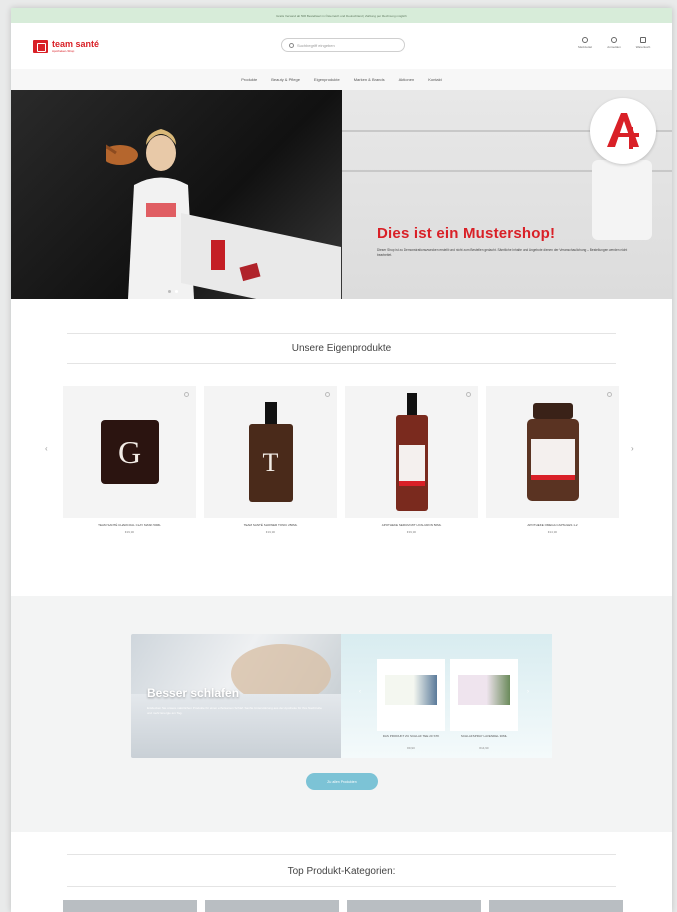 Image resolution: width=677 pixels, height=912 pixels. Describe the element at coordinates (643, 47) in the screenshot. I see `cart-label: Warenkorb` at that location.